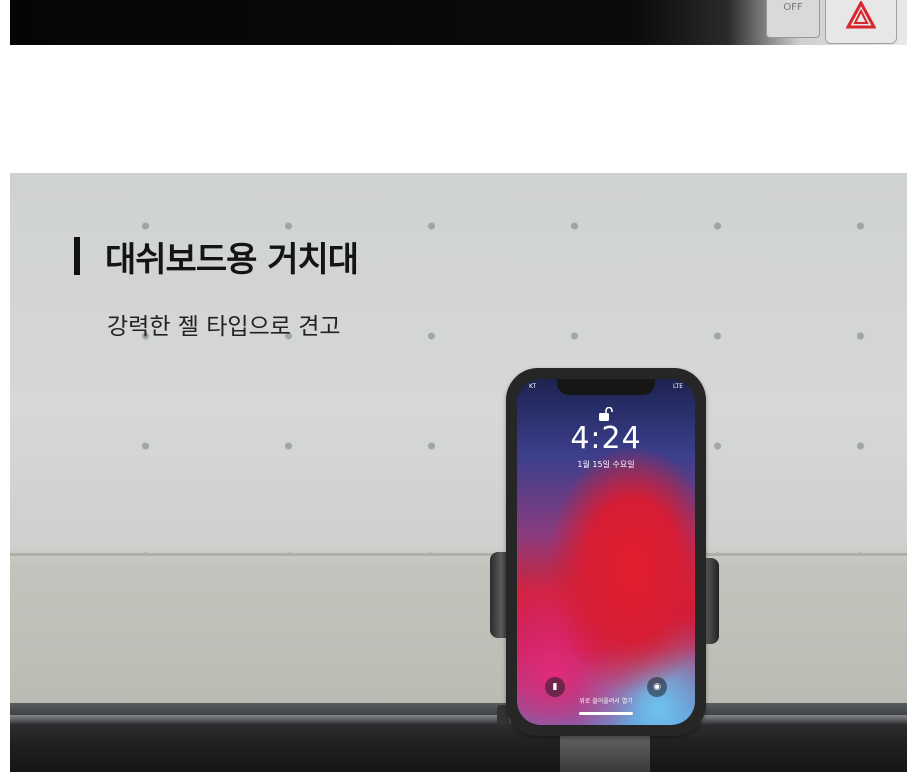  What do you see at coordinates (606, 464) in the screenshot?
I see `lock-screen-date: 1월 15일 수요일` at bounding box center [606, 464].